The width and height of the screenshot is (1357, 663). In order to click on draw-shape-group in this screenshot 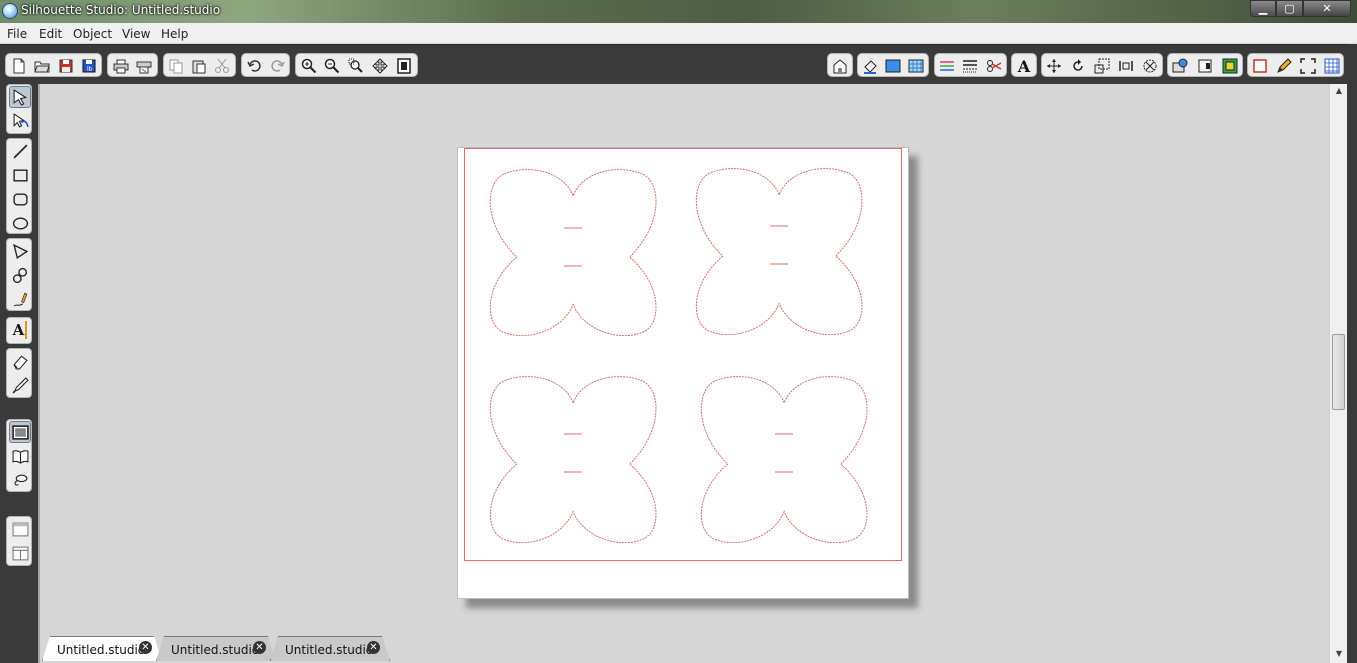, I will do `click(19, 186)`.